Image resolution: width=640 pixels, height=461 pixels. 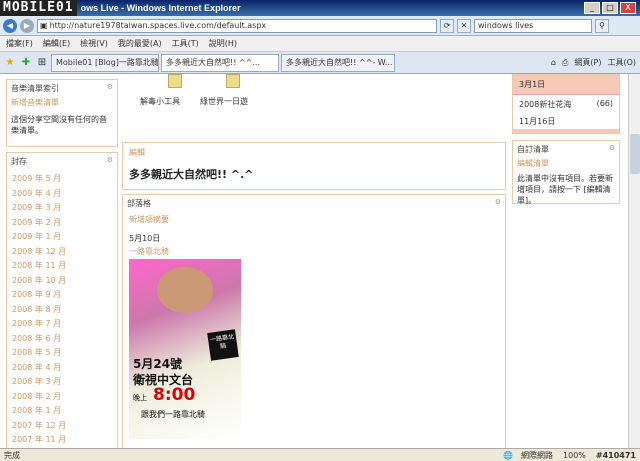 What do you see at coordinates (62, 353) in the screenshot?
I see `archive-month-link: 2008 年 5 月` at bounding box center [62, 353].